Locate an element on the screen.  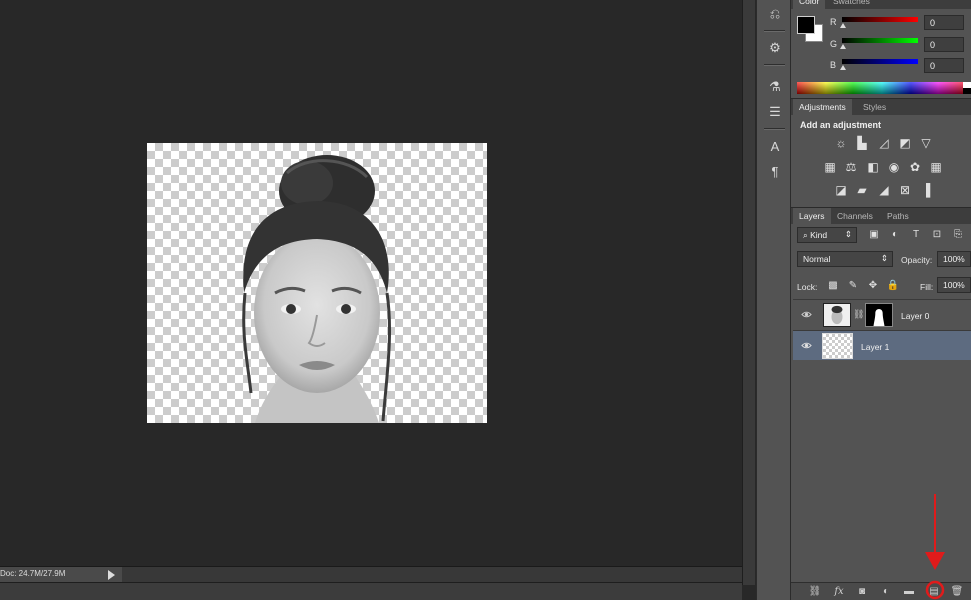
character-icon: A is located at coordinates (775, 147).